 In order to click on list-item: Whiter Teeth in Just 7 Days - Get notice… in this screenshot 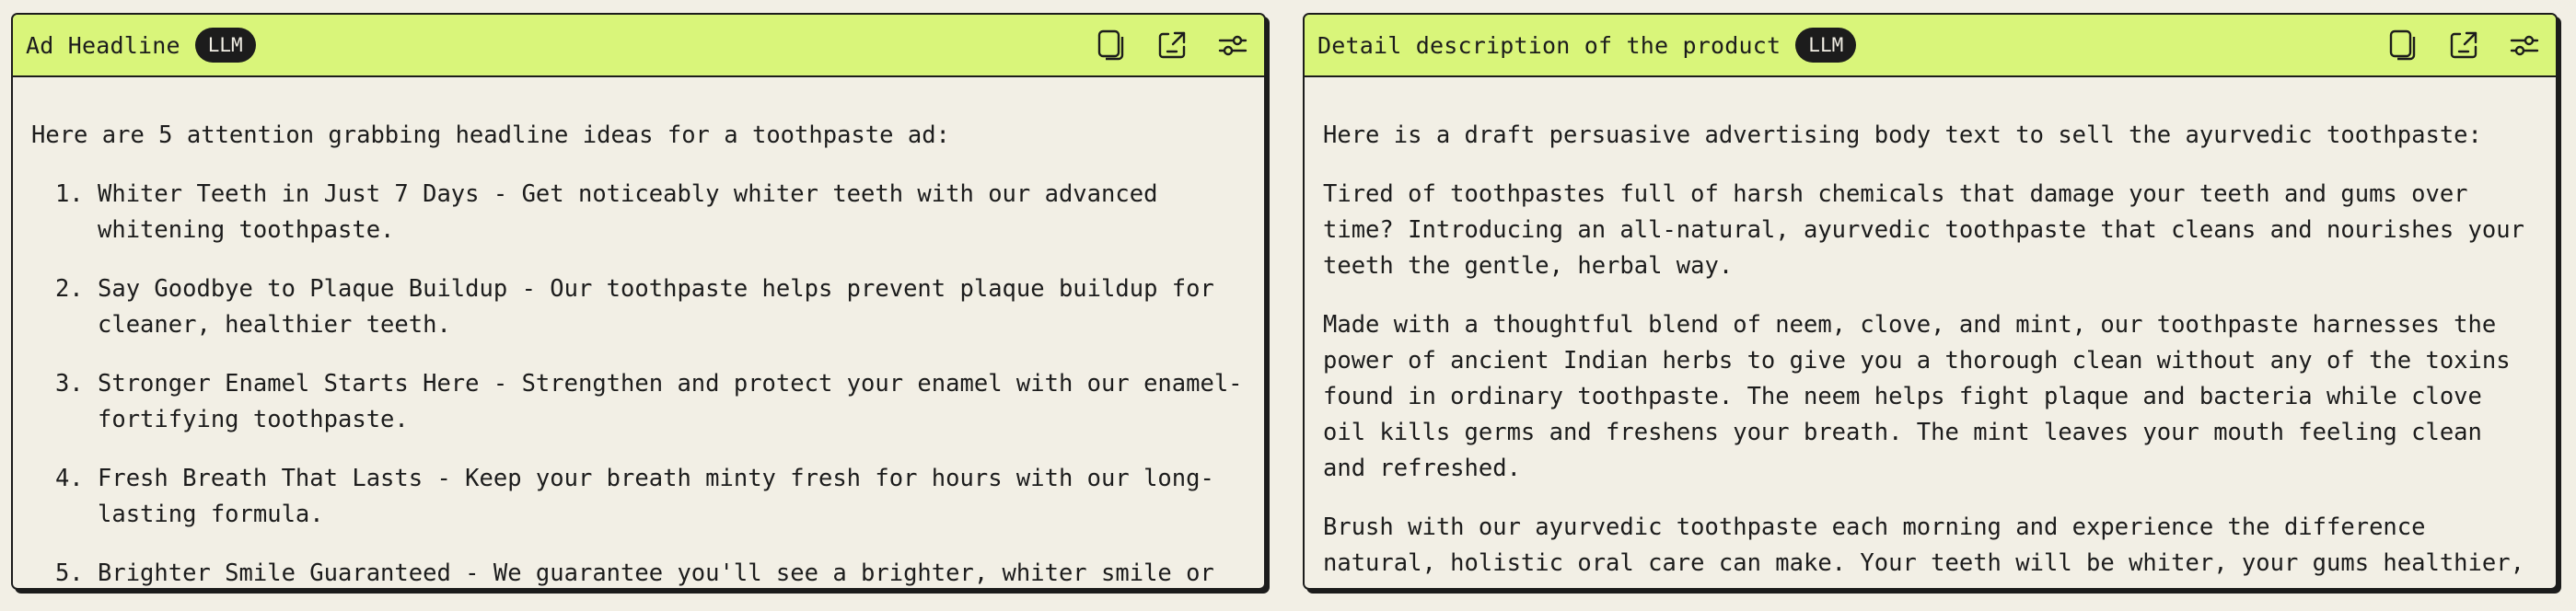, I will do `click(671, 212)`.